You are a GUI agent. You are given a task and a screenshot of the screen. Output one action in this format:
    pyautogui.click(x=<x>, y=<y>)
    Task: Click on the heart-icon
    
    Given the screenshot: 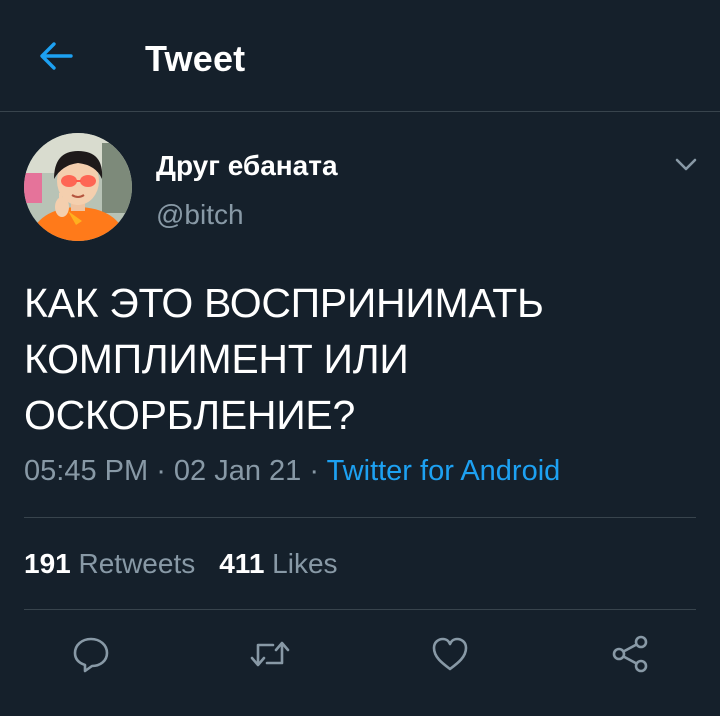 What is the action you would take?
    pyautogui.click(x=450, y=654)
    